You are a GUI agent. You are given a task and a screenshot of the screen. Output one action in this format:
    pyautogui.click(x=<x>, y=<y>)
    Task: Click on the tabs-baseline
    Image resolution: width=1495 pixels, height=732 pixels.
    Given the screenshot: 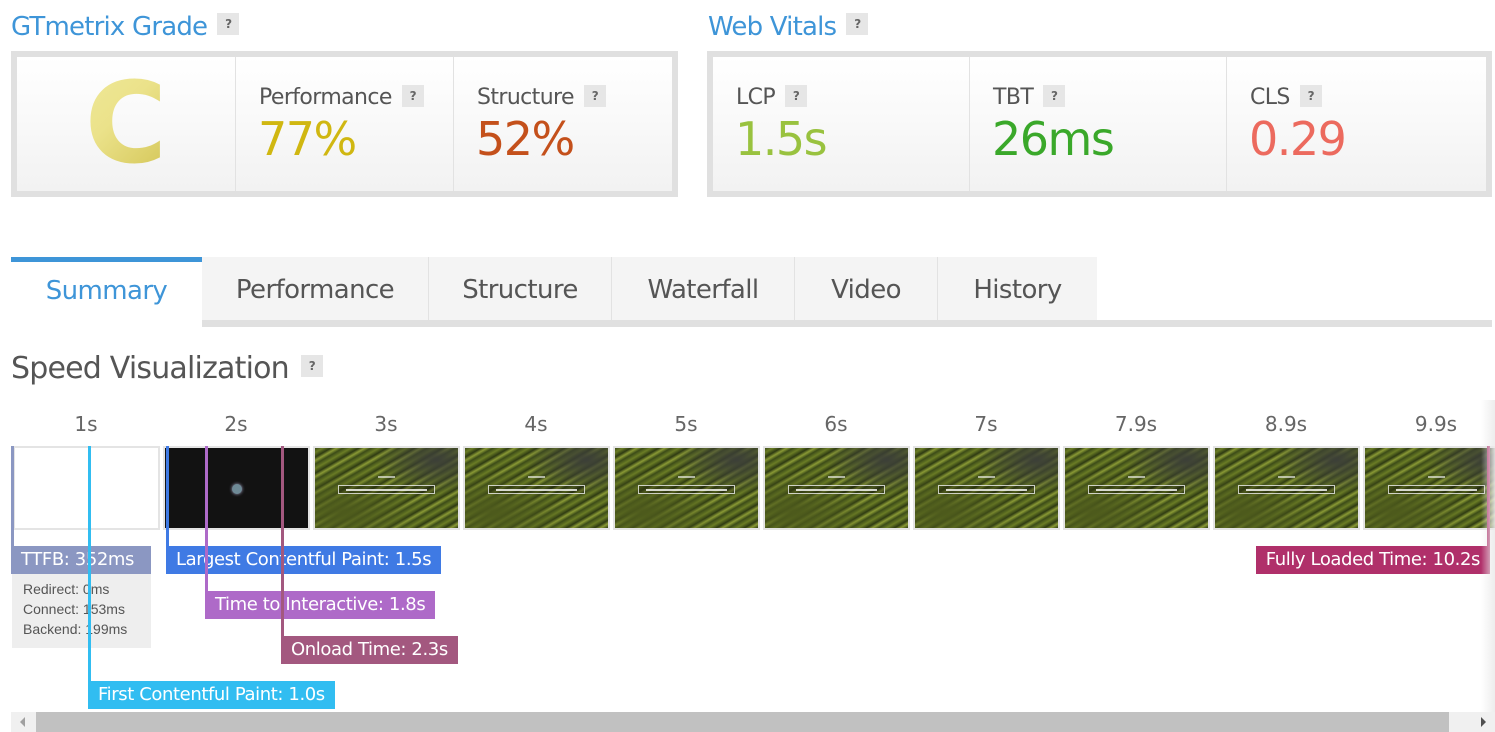 What is the action you would take?
    pyautogui.click(x=751, y=323)
    